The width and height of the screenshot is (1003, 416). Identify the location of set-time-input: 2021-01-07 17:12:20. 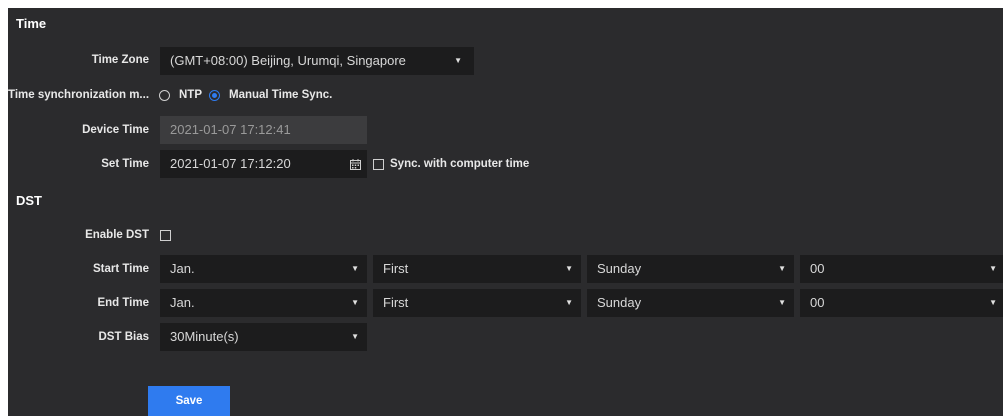
(263, 164).